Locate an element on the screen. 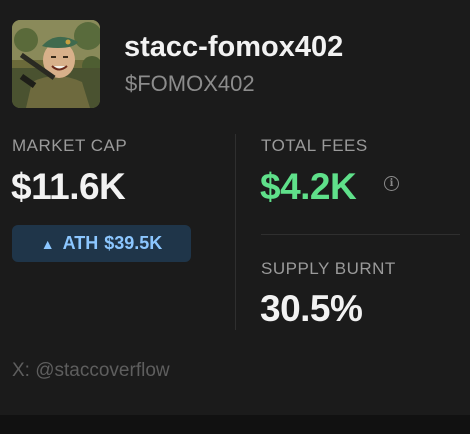 This screenshot has height=434, width=470. supply-burnt-value: 30.5% is located at coordinates (311, 308).